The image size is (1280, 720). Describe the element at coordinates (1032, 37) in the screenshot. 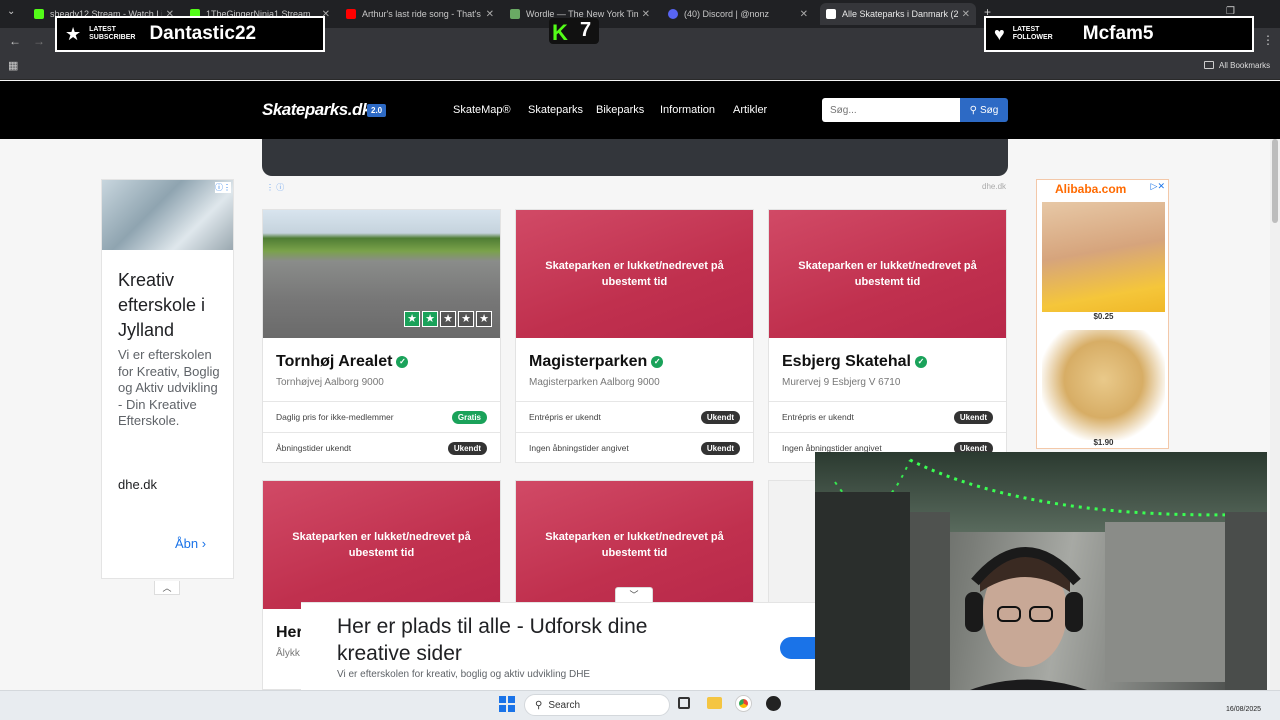

I see `overlay-label-line: FOLLOWER` at that location.